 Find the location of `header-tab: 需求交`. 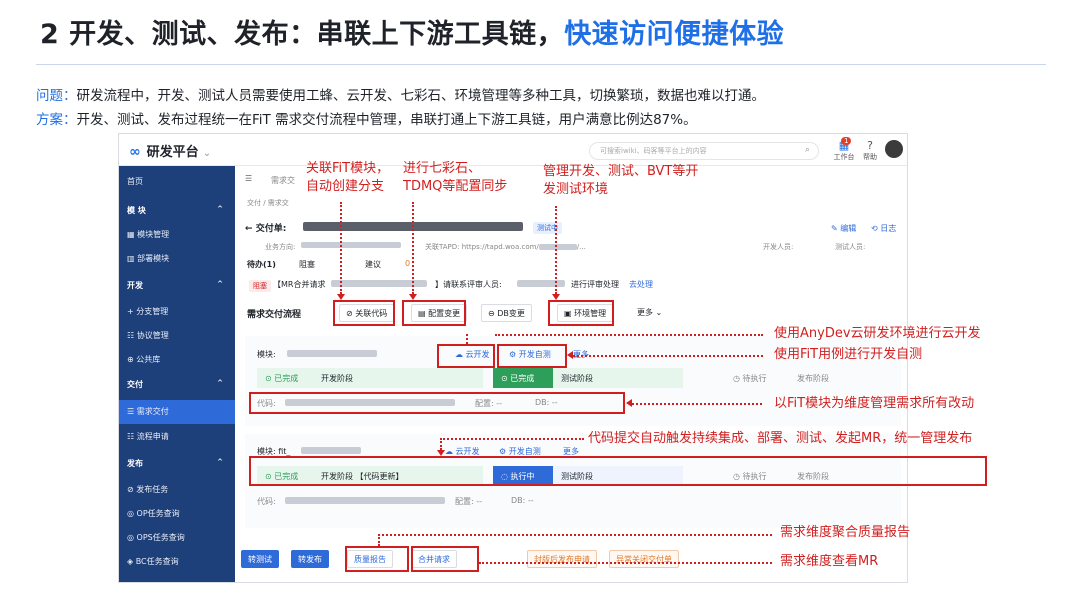

header-tab: 需求交 is located at coordinates (283, 180).